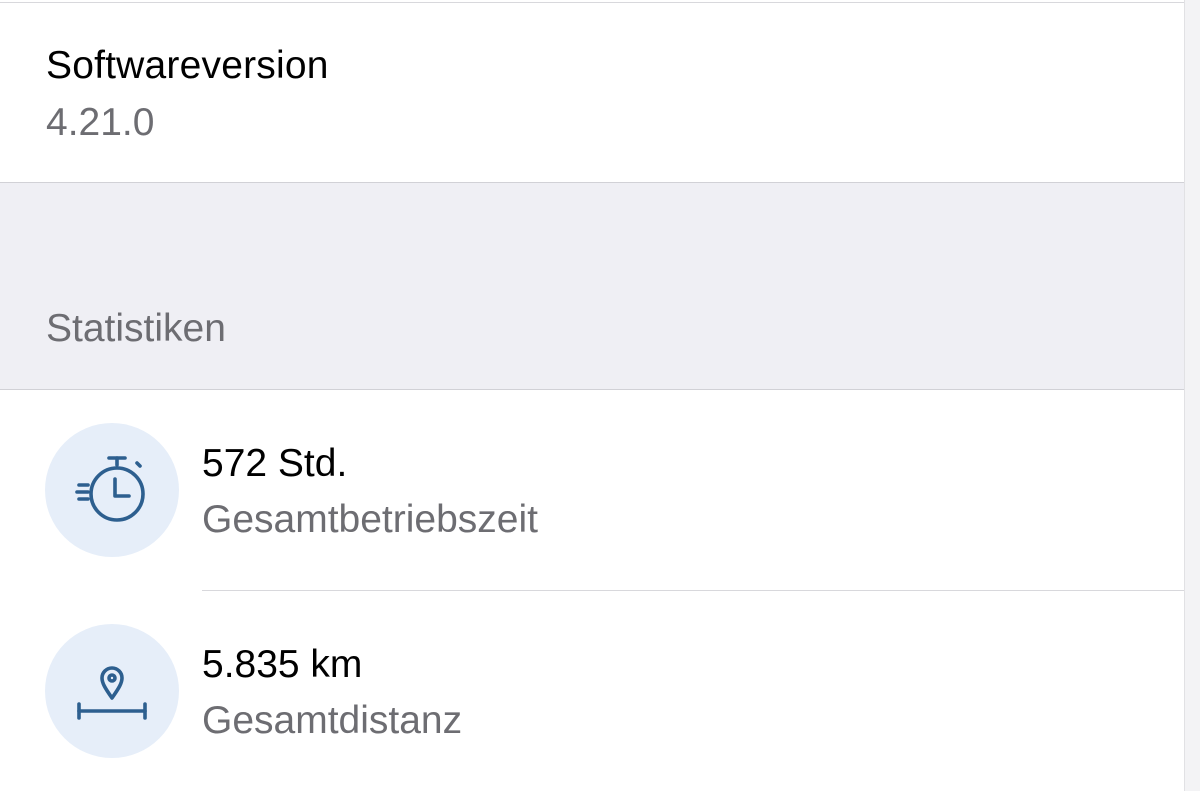 The image size is (1200, 791). I want to click on total-distance-label: Gesamtdistanz, so click(332, 720).